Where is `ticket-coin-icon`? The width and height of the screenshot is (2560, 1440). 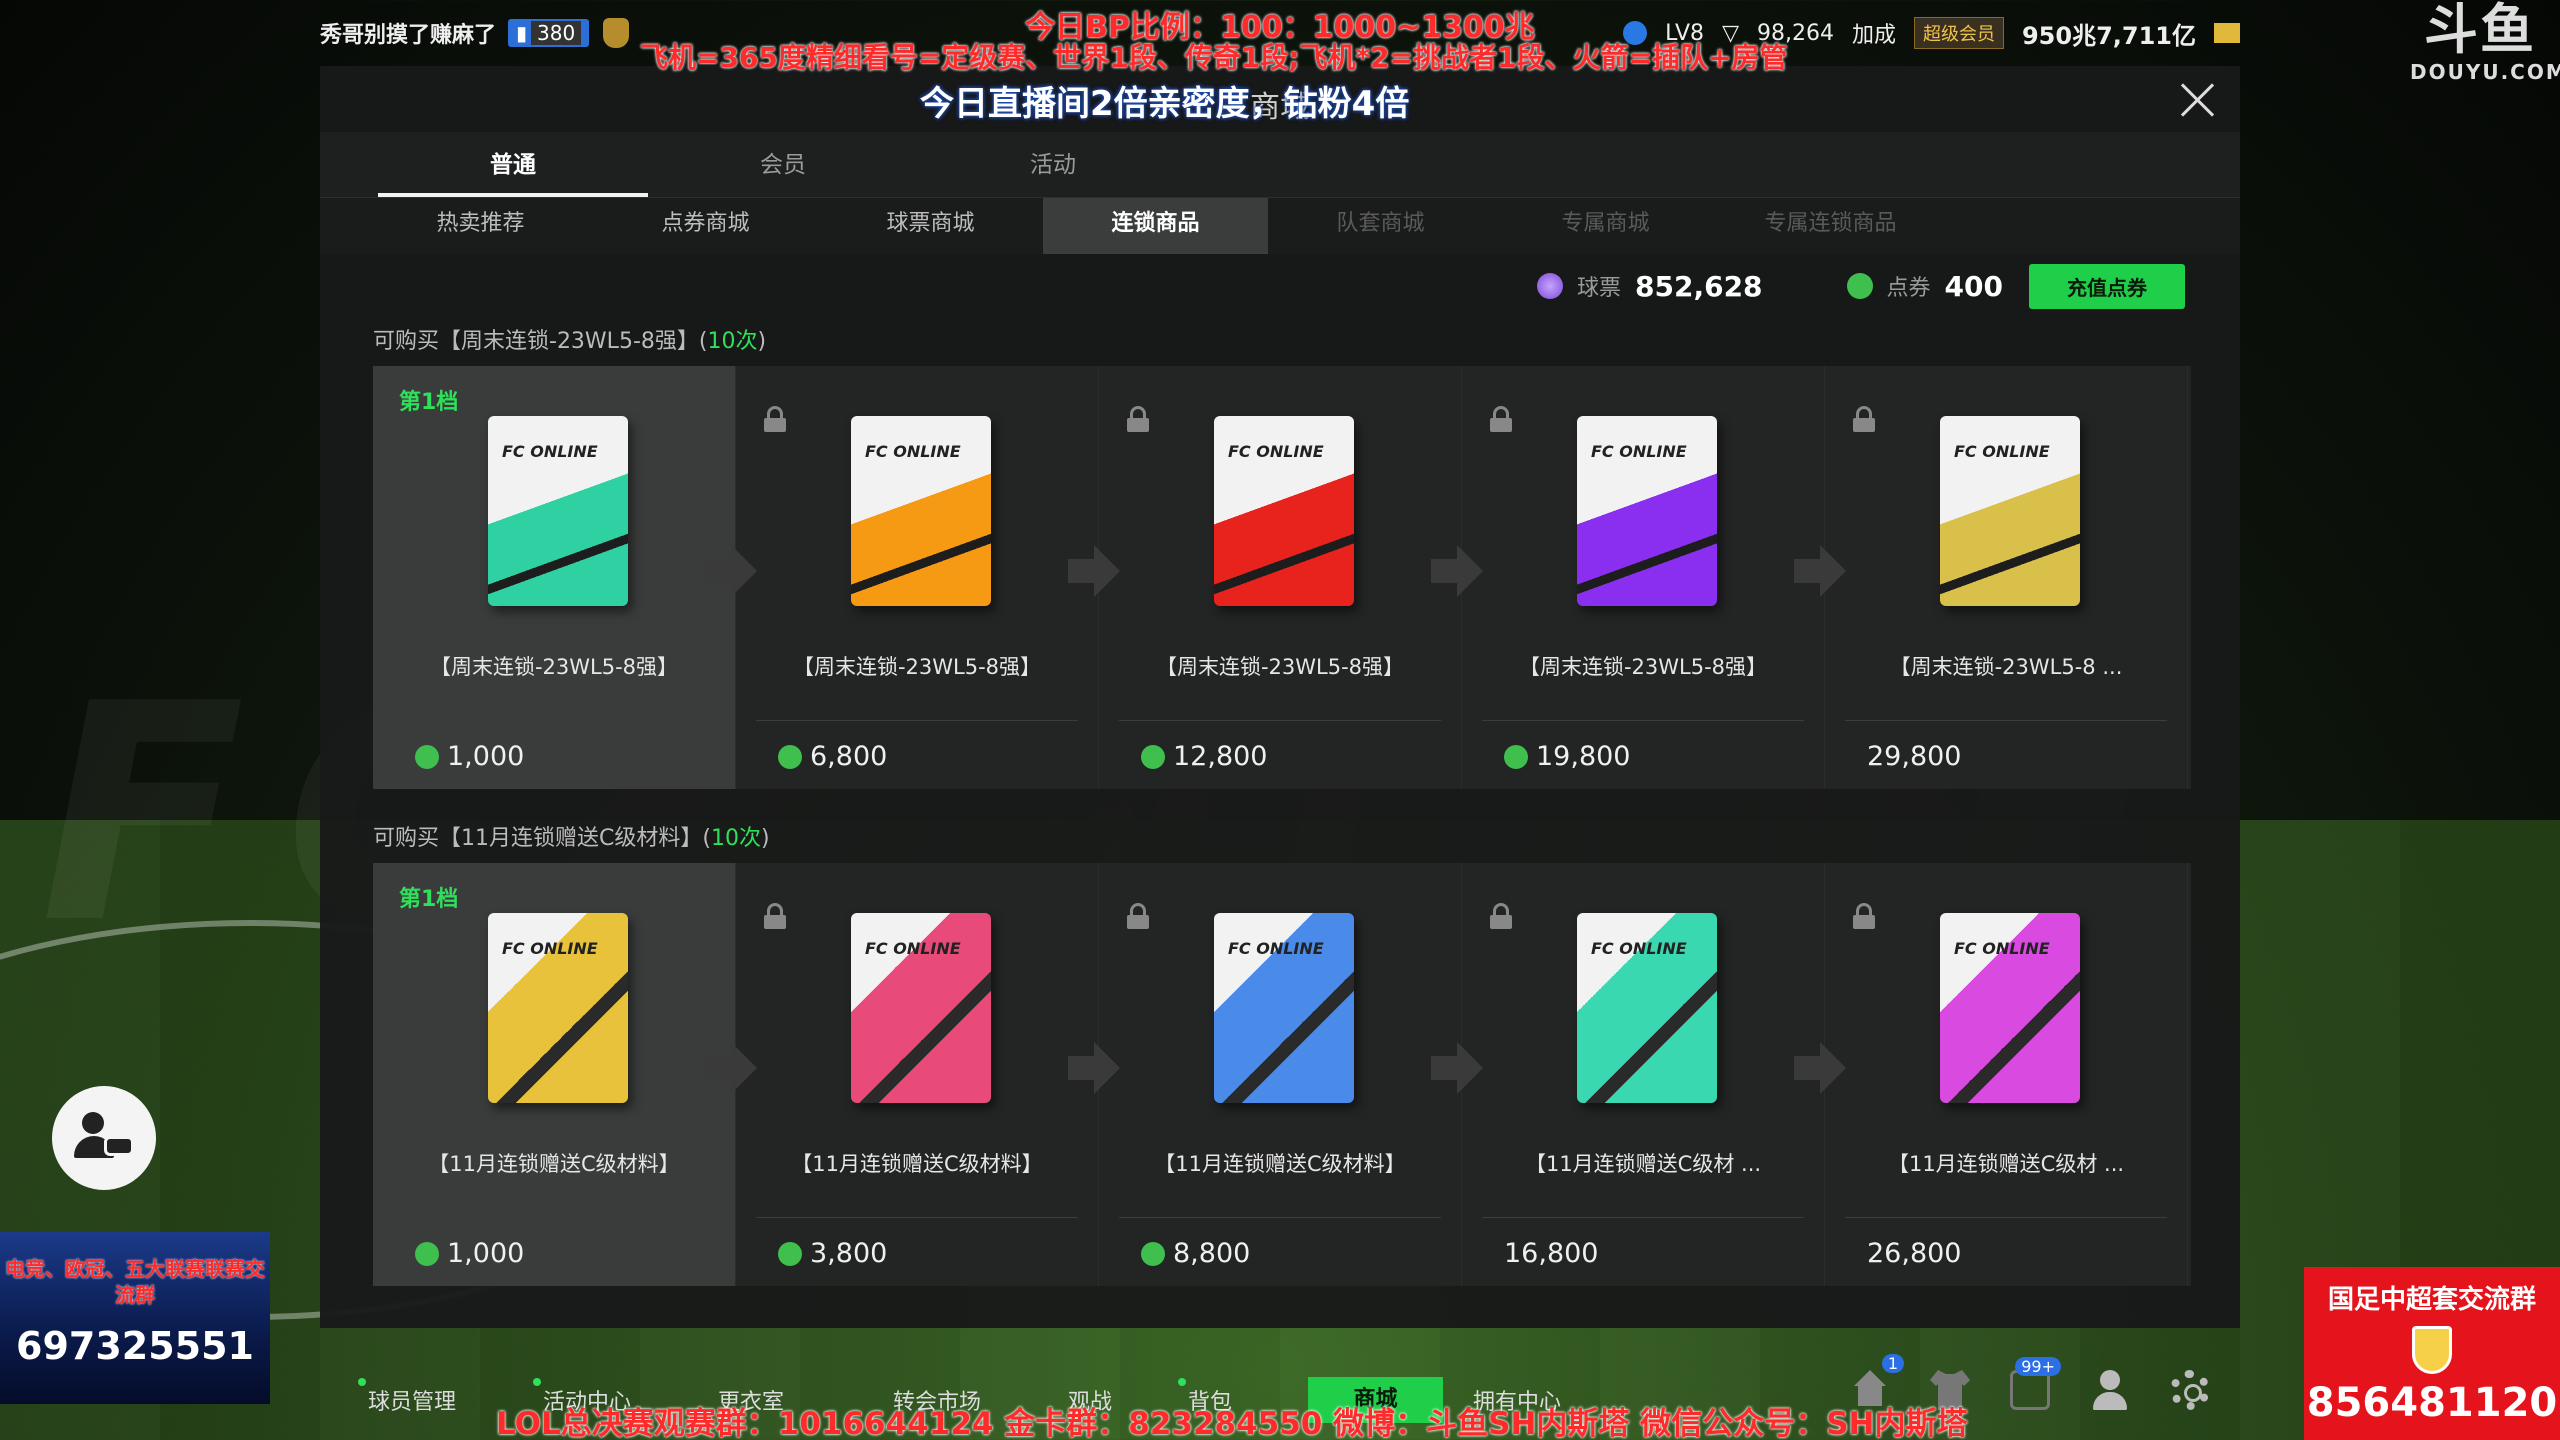 ticket-coin-icon is located at coordinates (1549, 286).